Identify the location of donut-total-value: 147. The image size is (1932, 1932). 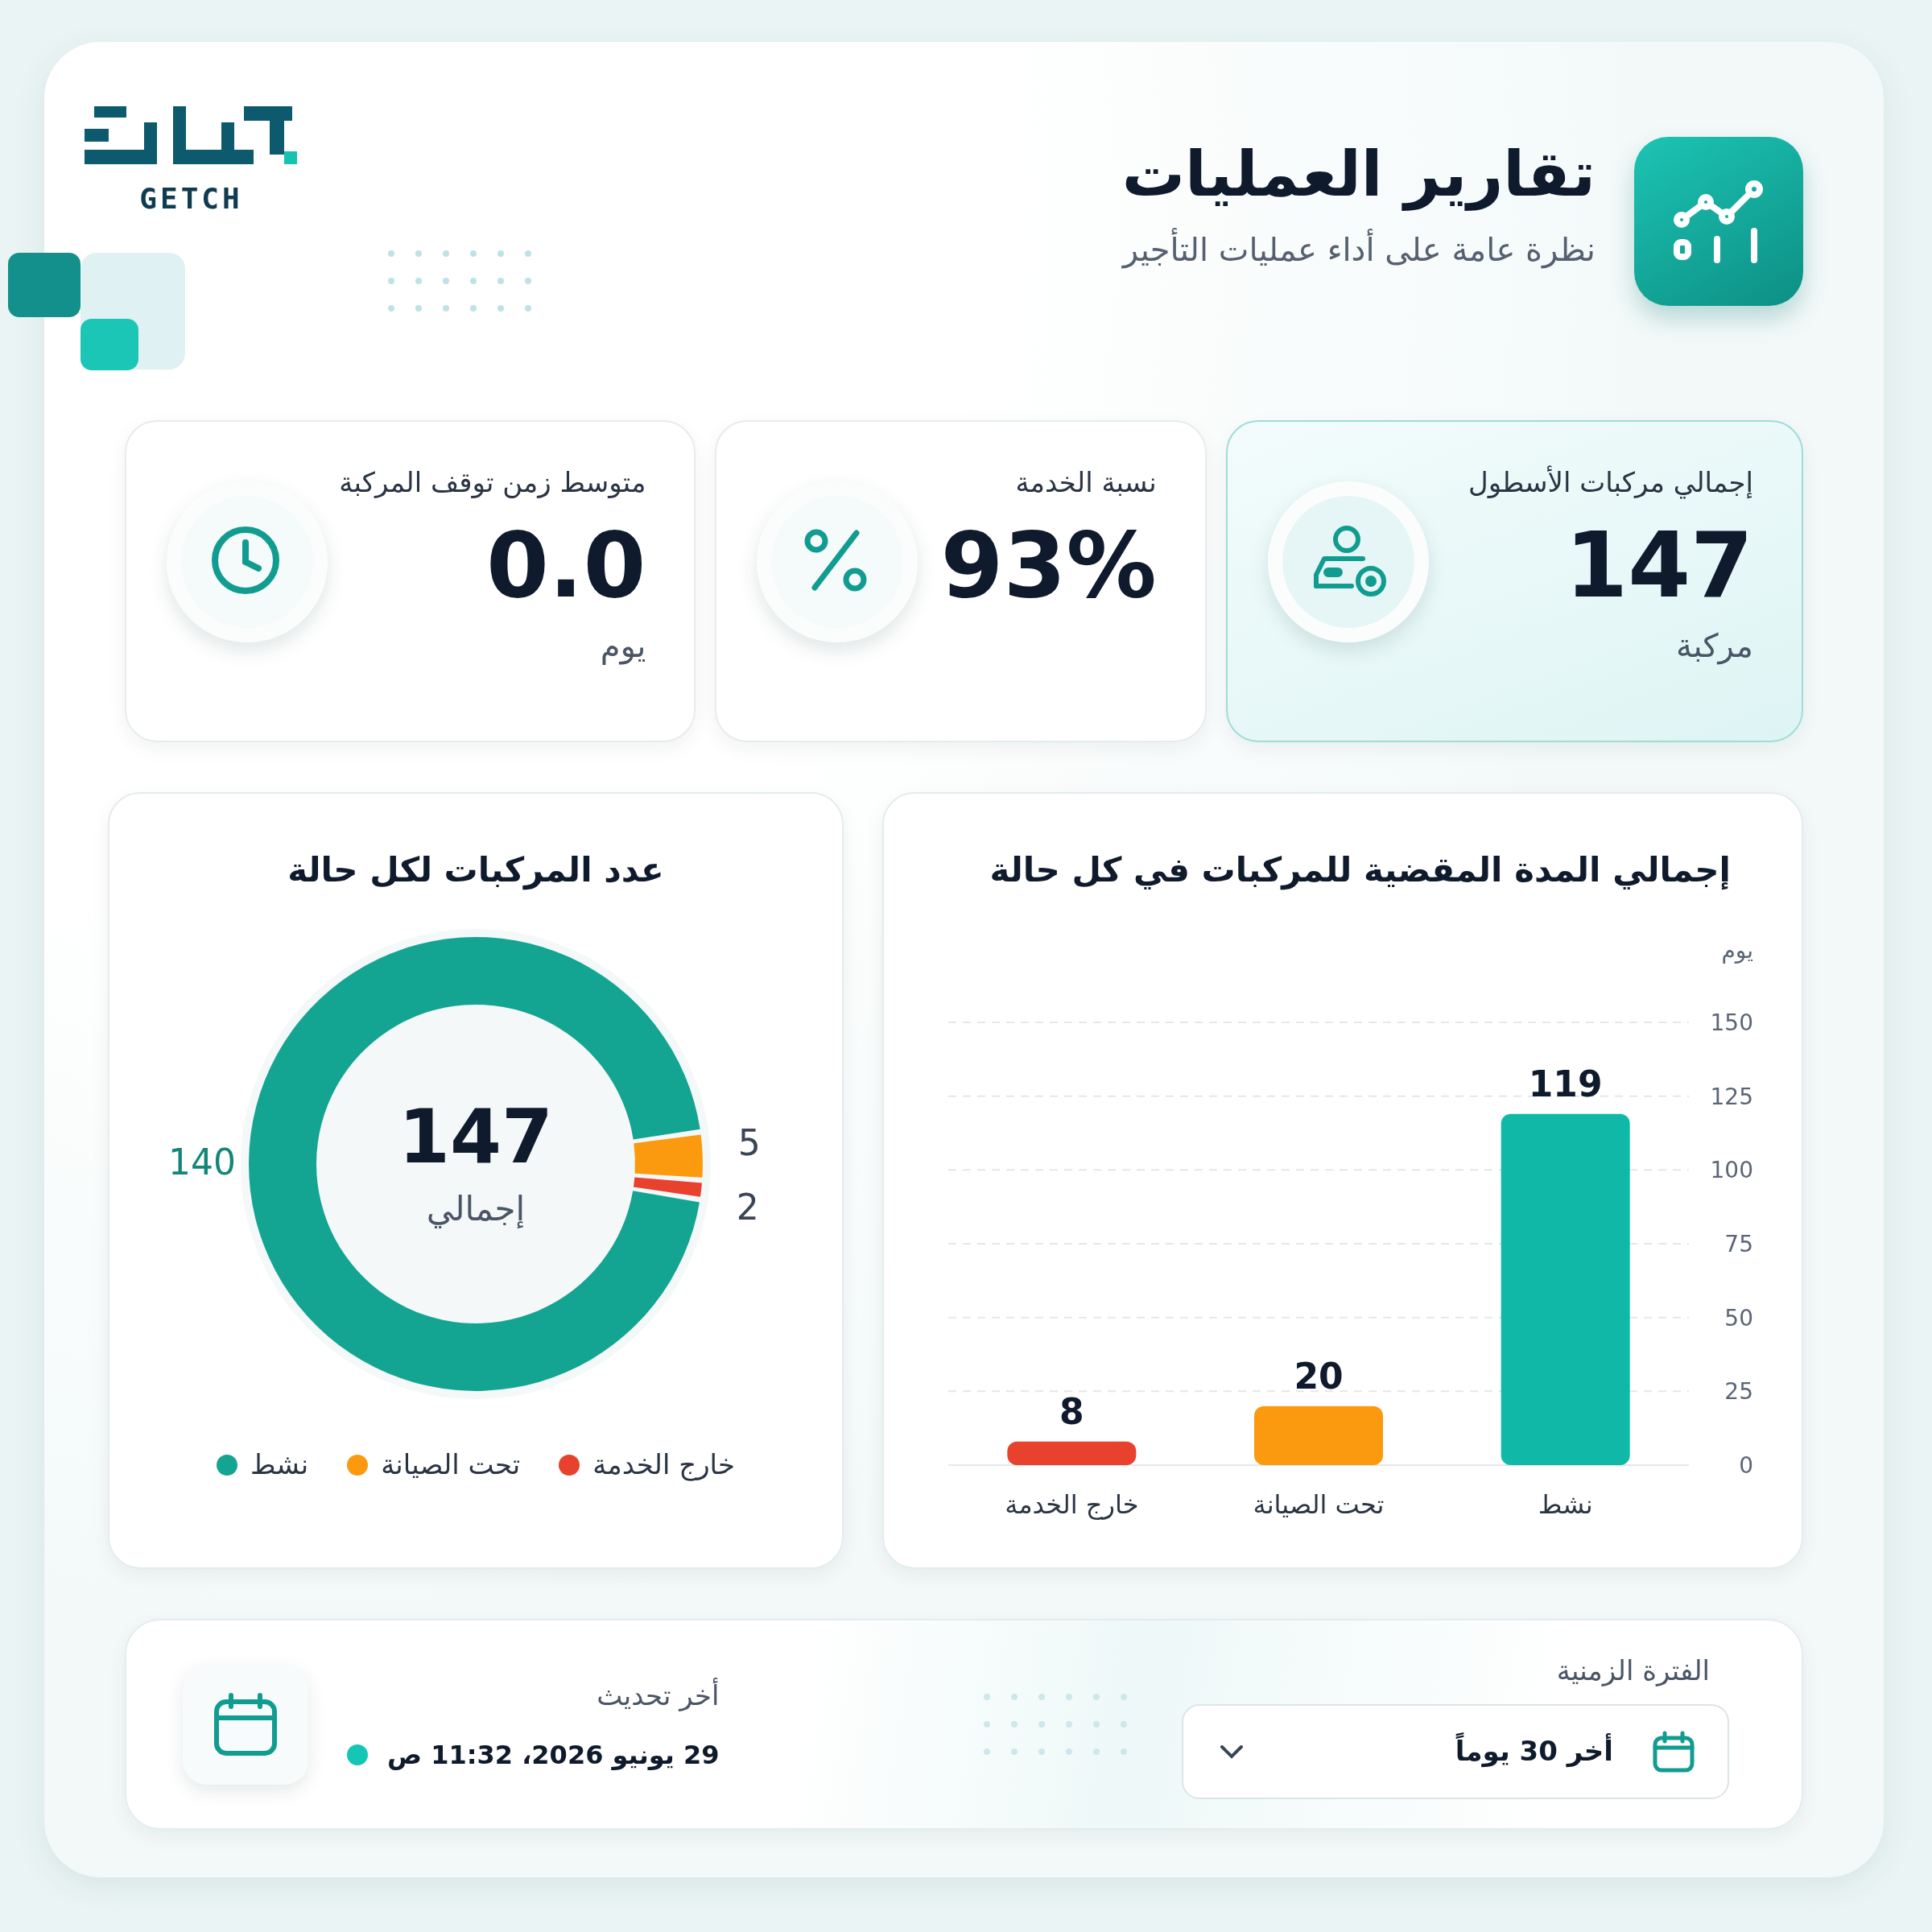
(475, 1137).